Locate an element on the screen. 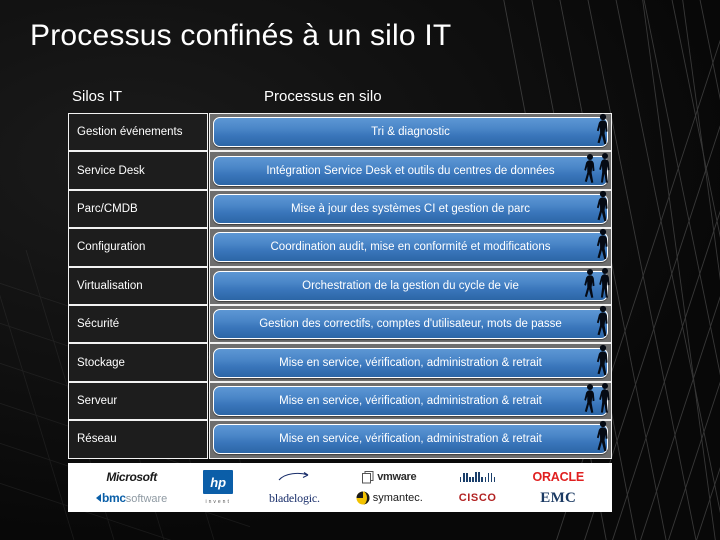  logo-cisco-text: CISCO is located at coordinates (477, 498).